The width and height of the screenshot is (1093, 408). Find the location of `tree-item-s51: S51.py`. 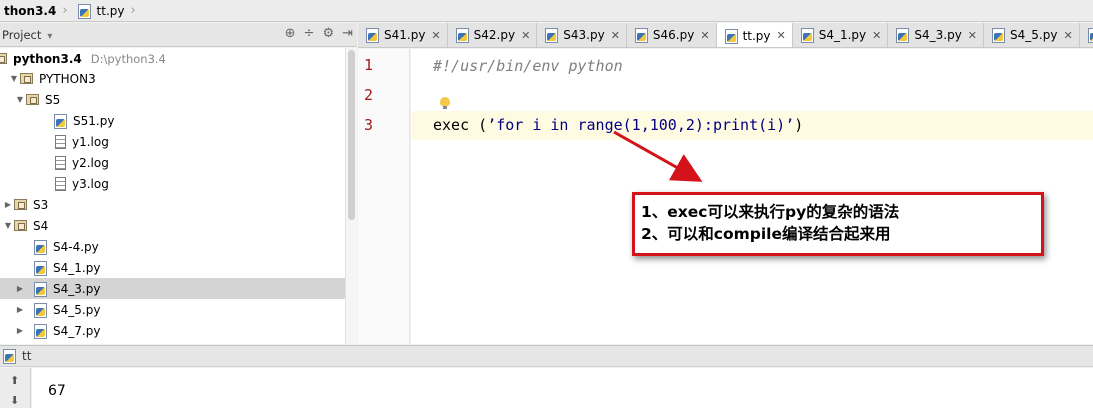

tree-item-s51: S51.py is located at coordinates (172, 120).